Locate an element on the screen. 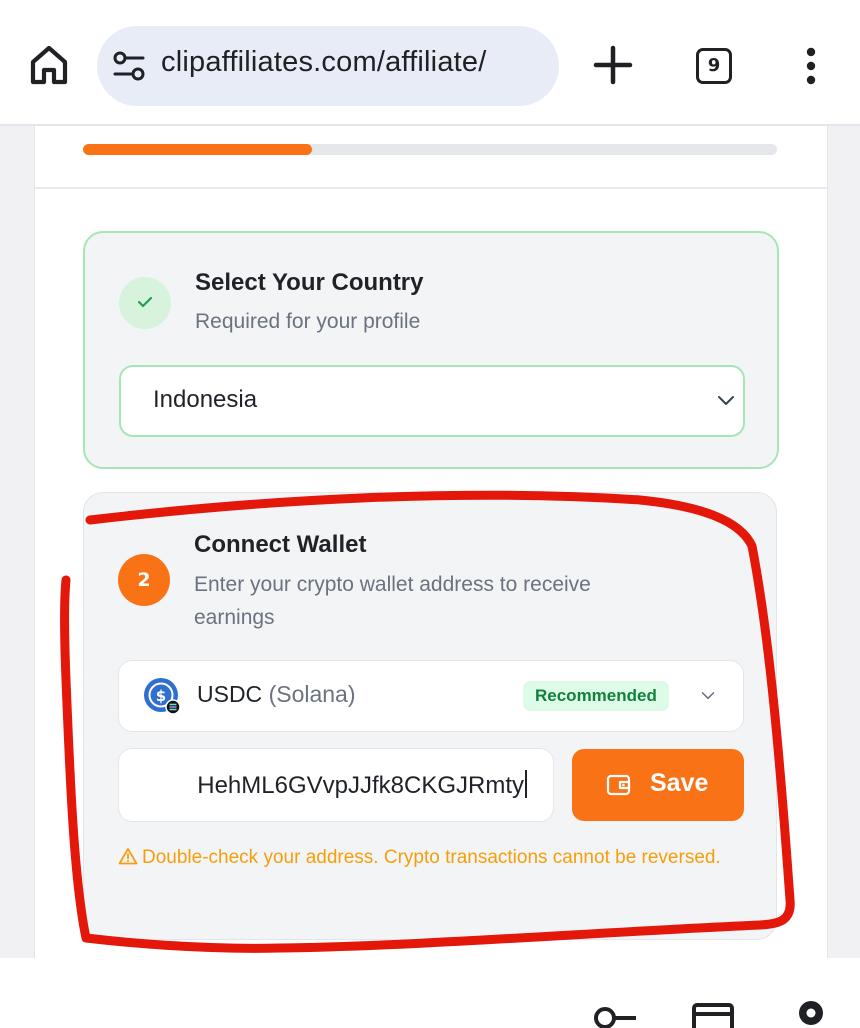  check-icon is located at coordinates (145, 302).